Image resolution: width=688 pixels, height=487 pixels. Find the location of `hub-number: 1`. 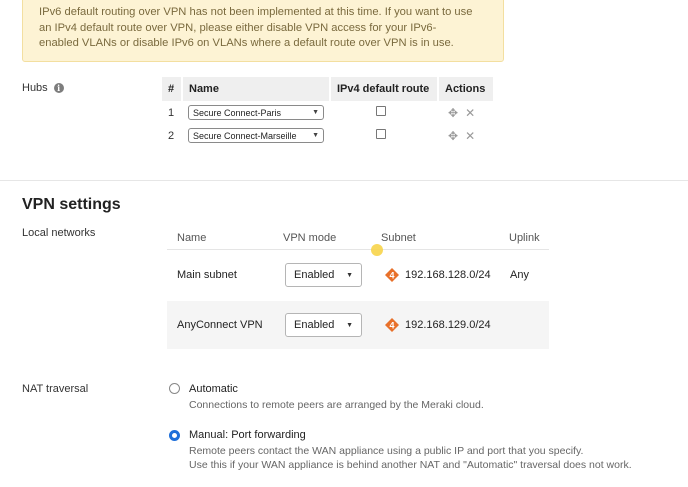

hub-number: 1 is located at coordinates (171, 112).